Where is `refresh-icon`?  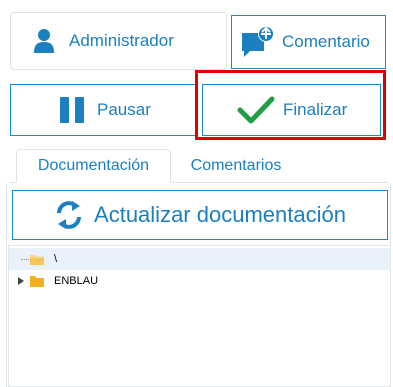 refresh-icon is located at coordinates (69, 215).